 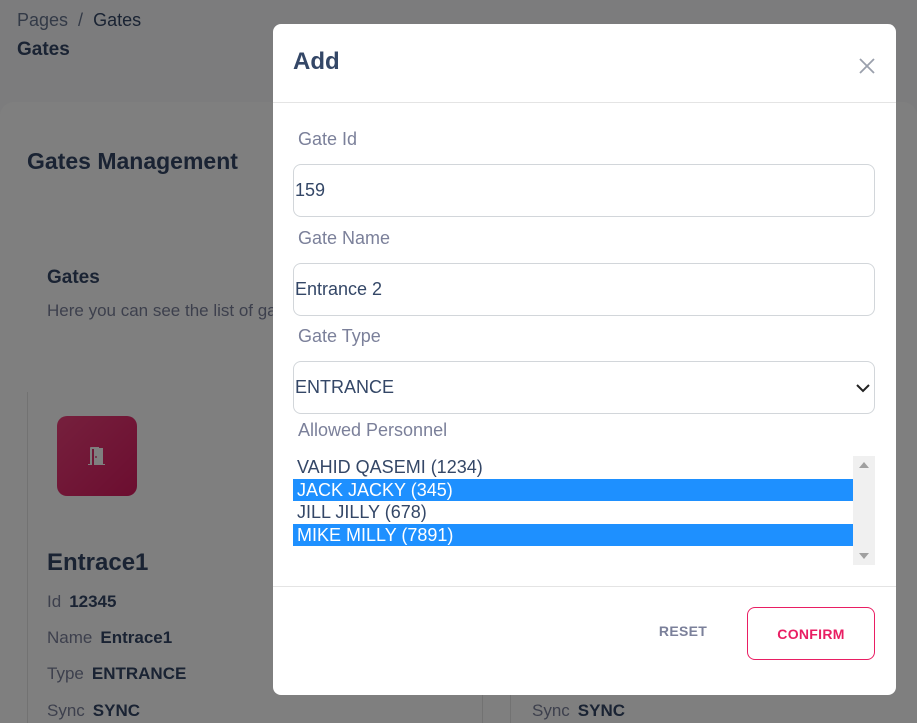 I want to click on modal-footer: RESET CONFIRM, so click(x=584, y=640).